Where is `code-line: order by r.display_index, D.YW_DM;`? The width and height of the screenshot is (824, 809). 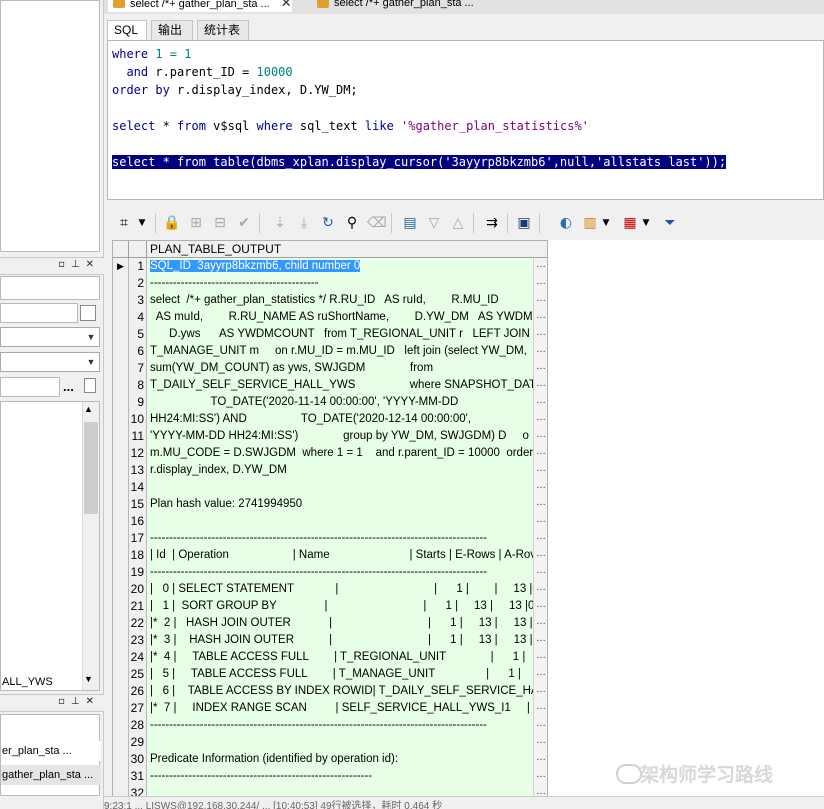
code-line: order by r.display_index, D.YW_DM; is located at coordinates (235, 90).